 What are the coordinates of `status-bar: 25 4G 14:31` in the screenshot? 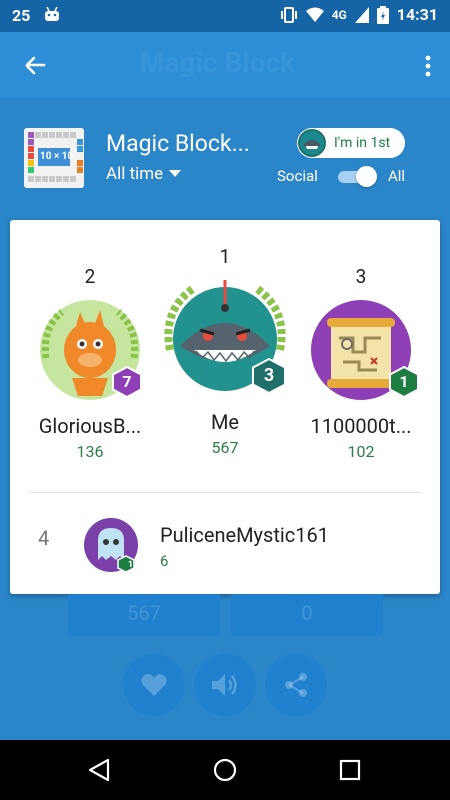 It's located at (225, 16).